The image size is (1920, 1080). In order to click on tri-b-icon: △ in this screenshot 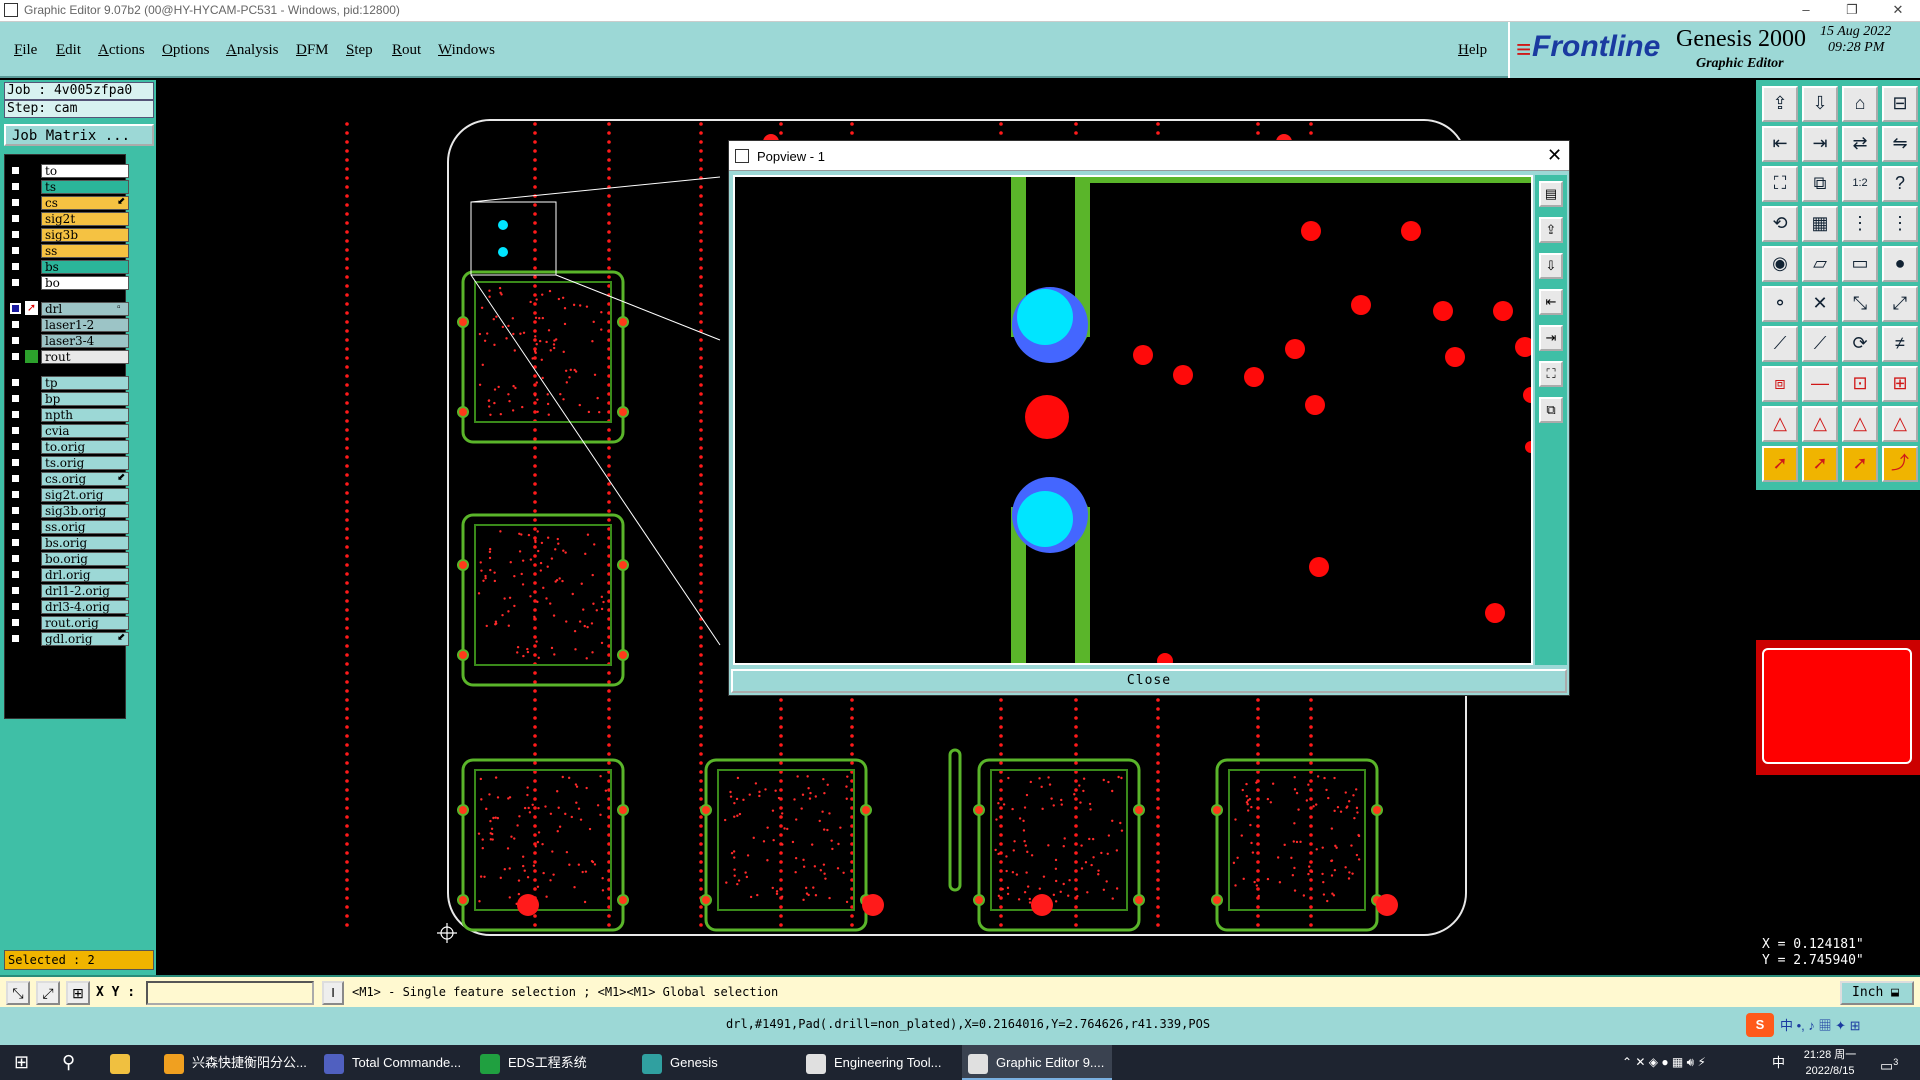, I will do `click(1820, 424)`.